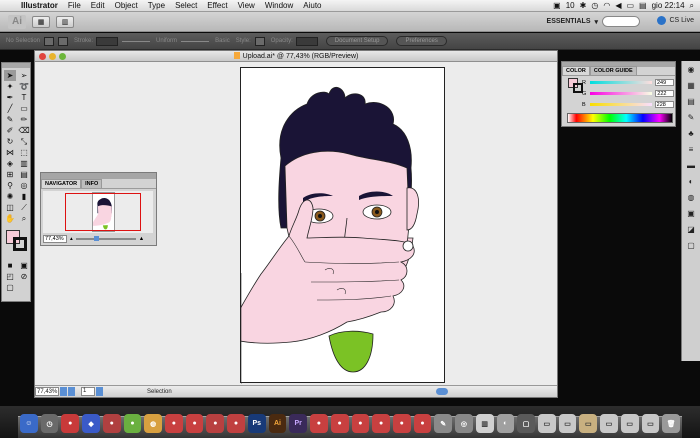 This screenshot has width=700, height=438. Describe the element at coordinates (24, 152) in the screenshot. I see `free-transform-tool-icon: ⬚` at that location.